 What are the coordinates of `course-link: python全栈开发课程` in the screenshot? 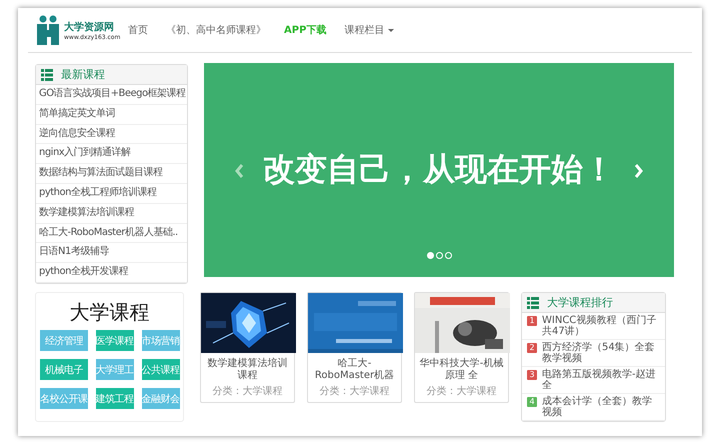 It's located at (111, 273).